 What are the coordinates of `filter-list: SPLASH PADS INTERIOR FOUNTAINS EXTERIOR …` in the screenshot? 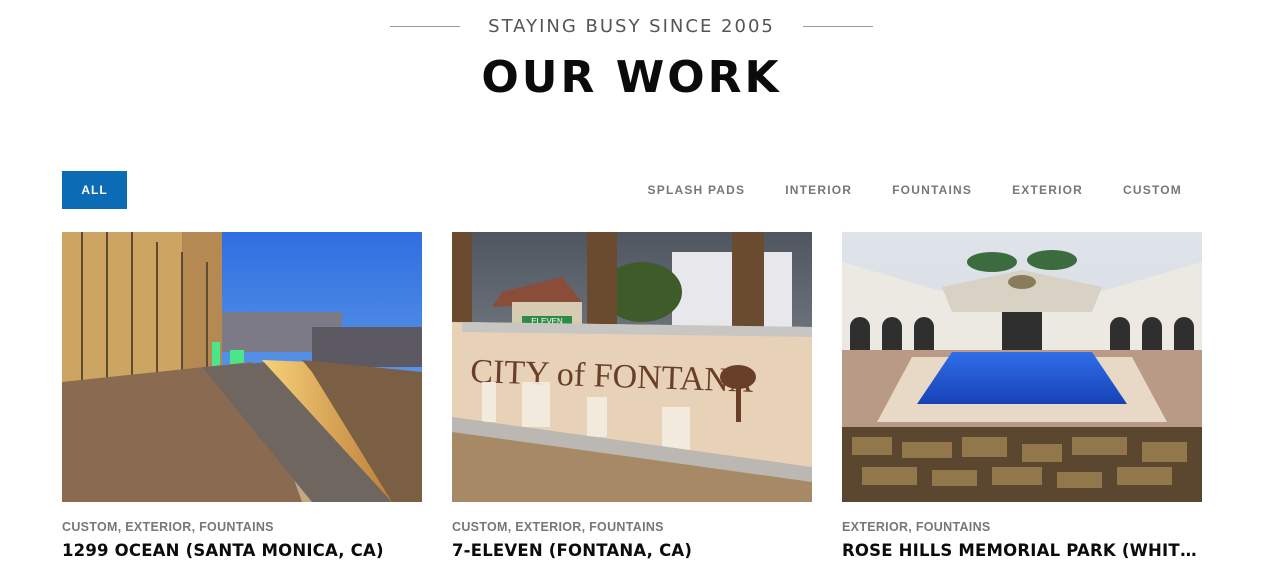 It's located at (895, 190).